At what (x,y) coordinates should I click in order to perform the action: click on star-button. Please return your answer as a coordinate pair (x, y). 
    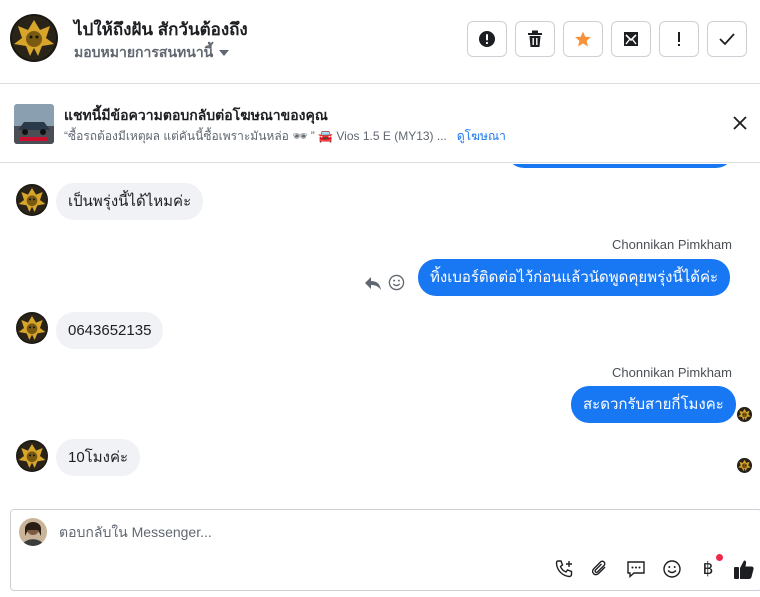
    Looking at the image, I should click on (583, 39).